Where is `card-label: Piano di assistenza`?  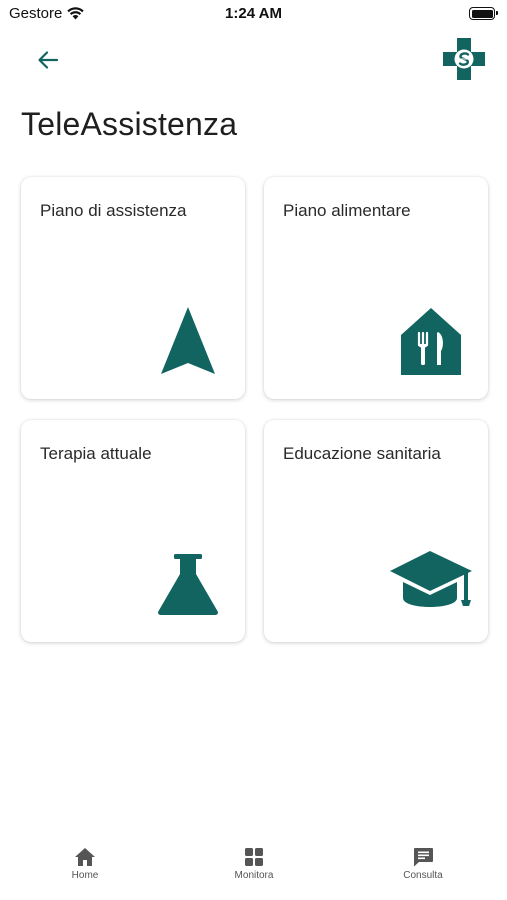
card-label: Piano di assistenza is located at coordinates (113, 210).